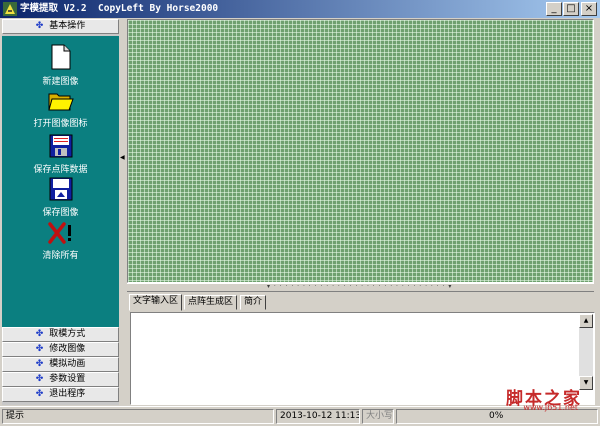 The height and width of the screenshot is (426, 600). I want to click on open-image-tool: 打开图像图标, so click(60, 109).